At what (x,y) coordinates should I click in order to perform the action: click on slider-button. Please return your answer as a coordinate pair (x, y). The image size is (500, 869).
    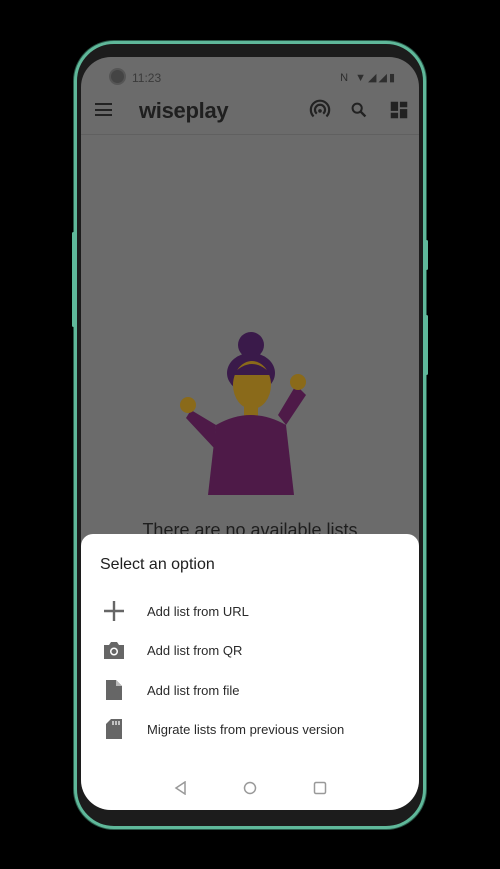
    Looking at the image, I should click on (426, 255).